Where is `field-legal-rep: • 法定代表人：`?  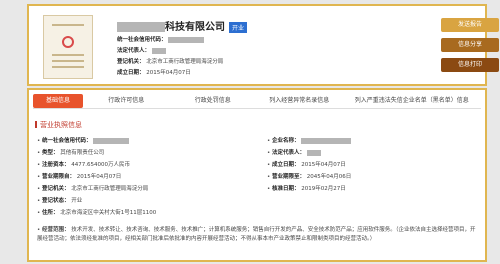 field-legal-rep: • 法定代表人： is located at coordinates (294, 152).